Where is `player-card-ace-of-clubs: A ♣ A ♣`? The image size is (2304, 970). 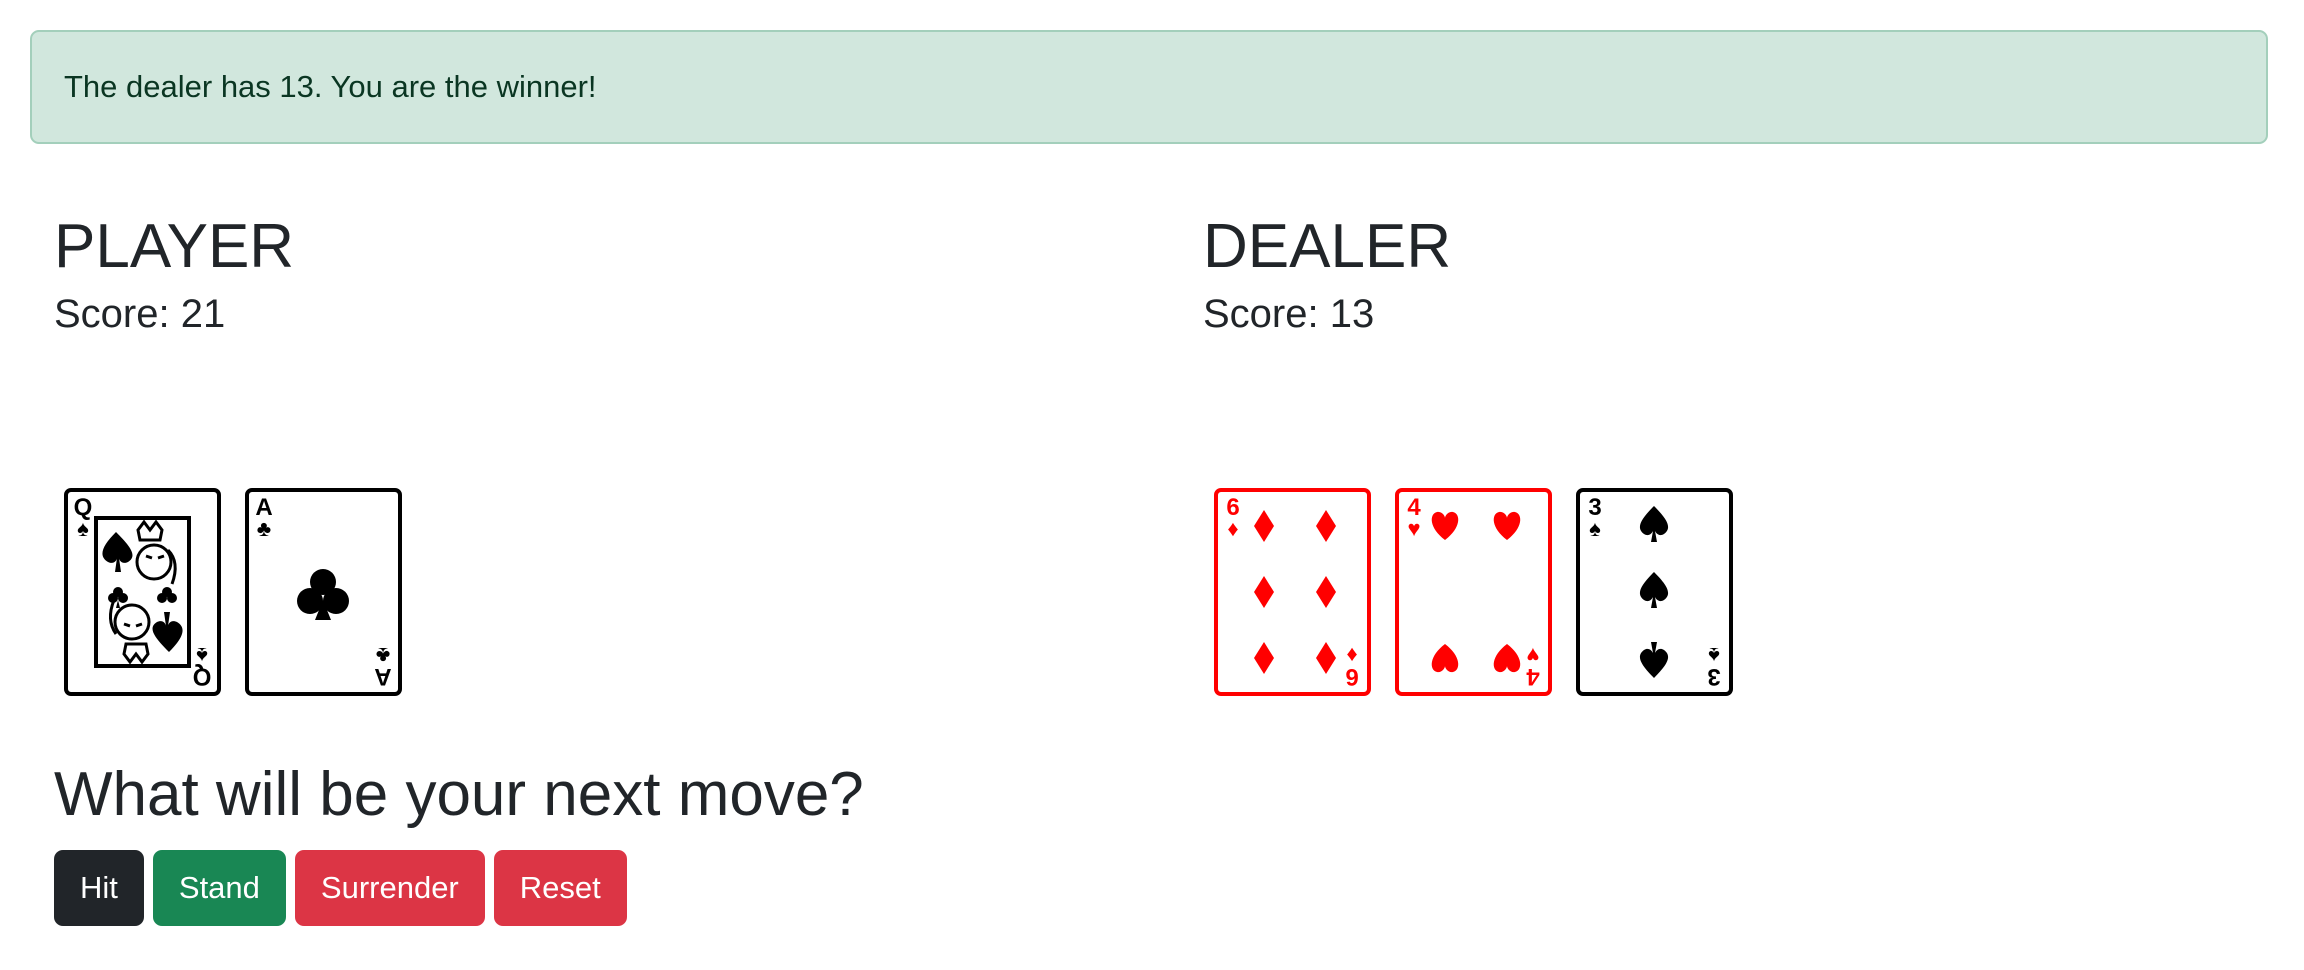
player-card-ace-of-clubs: A ♣ A ♣ is located at coordinates (323, 592).